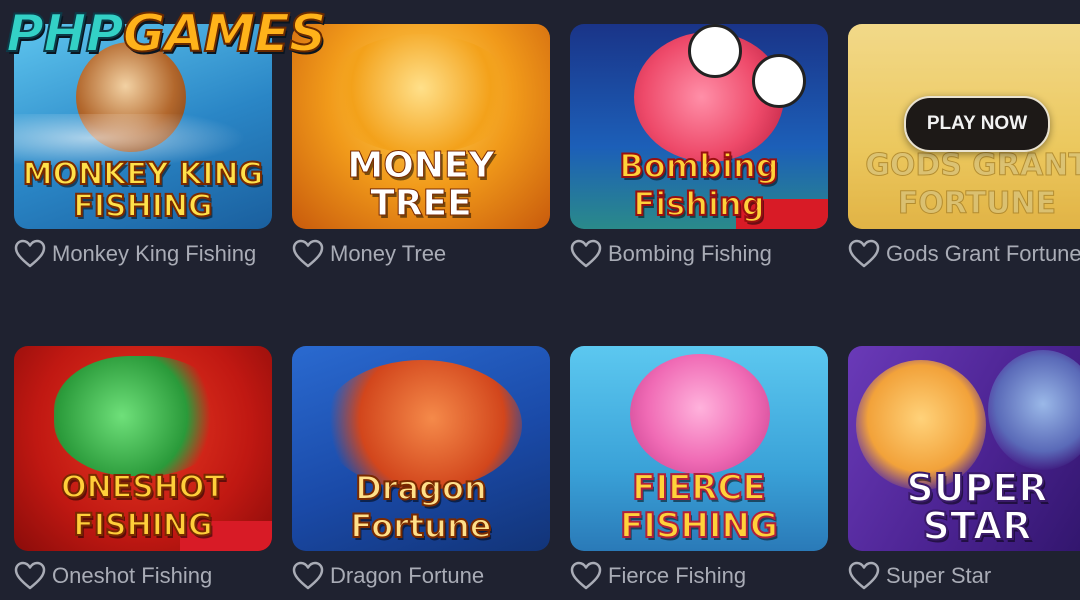  Describe the element at coordinates (143, 506) in the screenshot. I see `thumb-title: ONESHOT FISHING` at that location.